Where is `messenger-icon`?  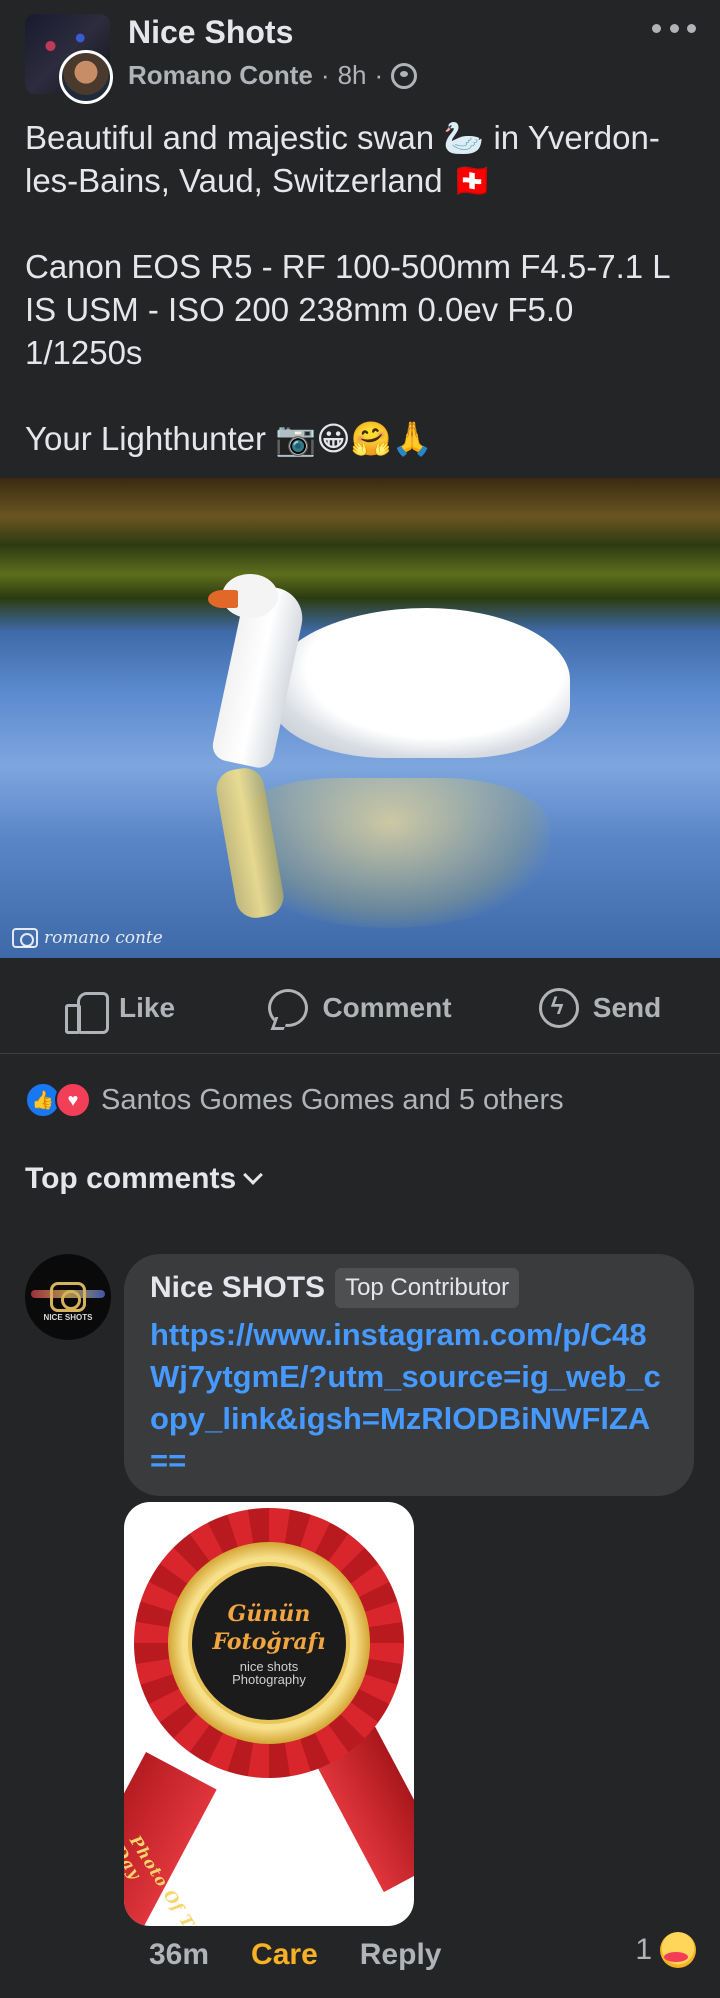 messenger-icon is located at coordinates (558, 1007).